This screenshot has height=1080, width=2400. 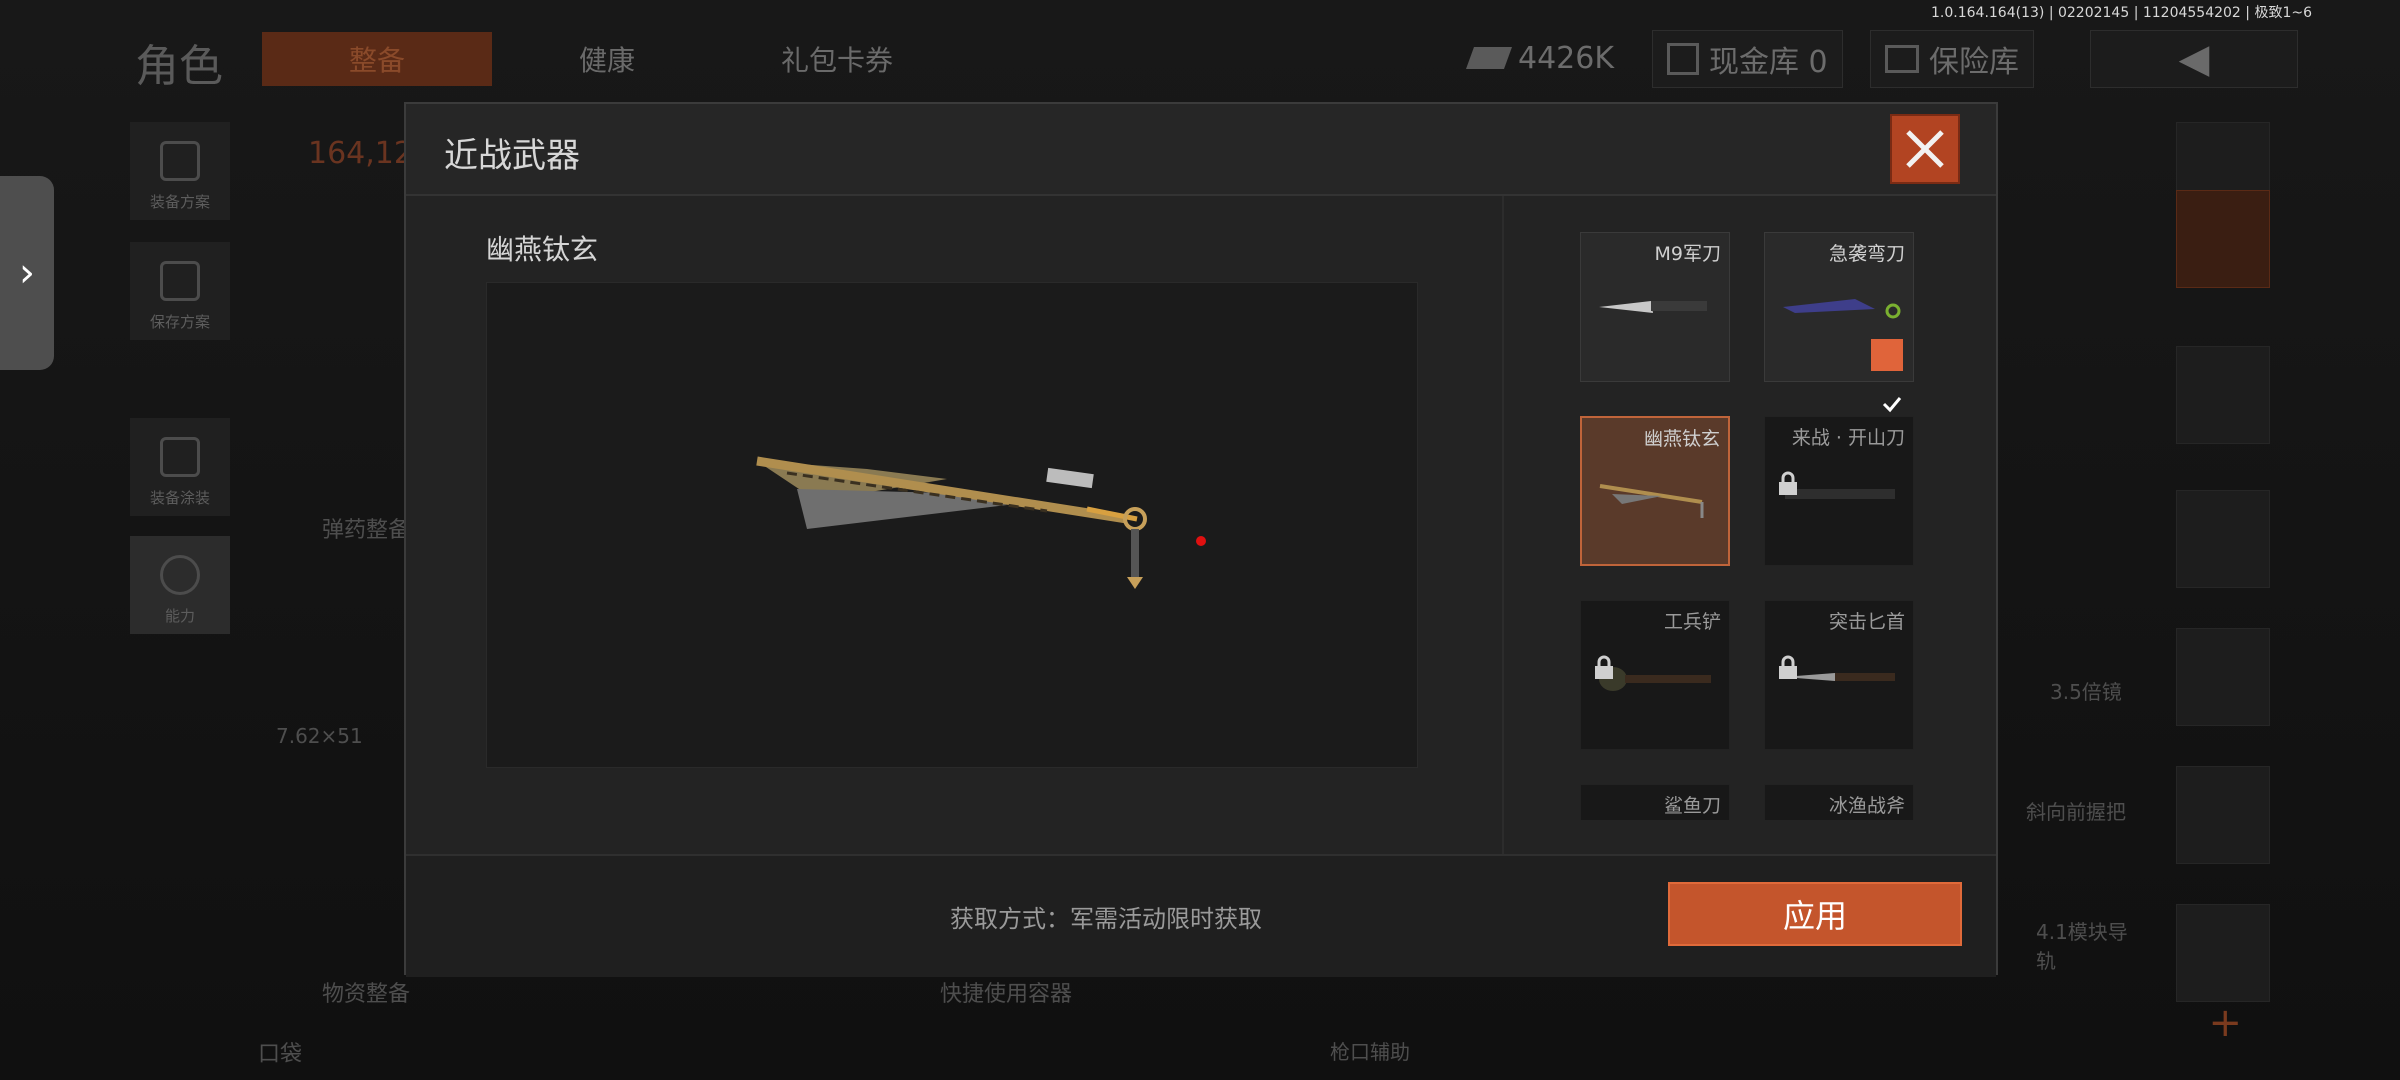 I want to click on dialog-header: 近战武器, so click(x=1201, y=150).